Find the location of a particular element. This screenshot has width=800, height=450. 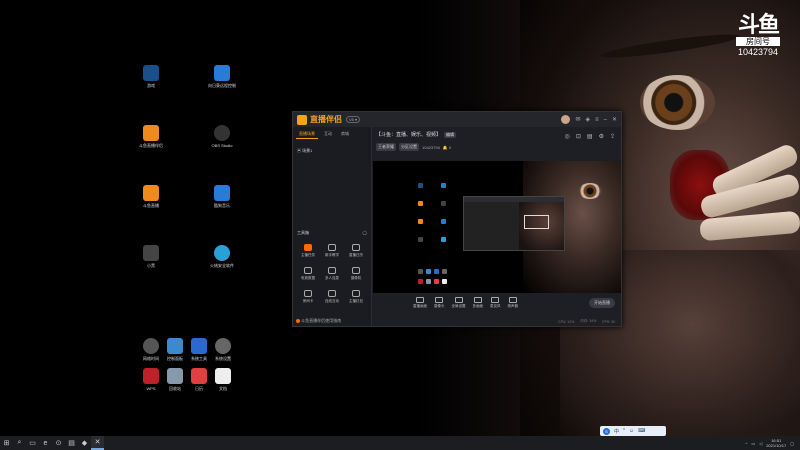

tool-esports: 电竞数据 is located at coordinates (308, 274).